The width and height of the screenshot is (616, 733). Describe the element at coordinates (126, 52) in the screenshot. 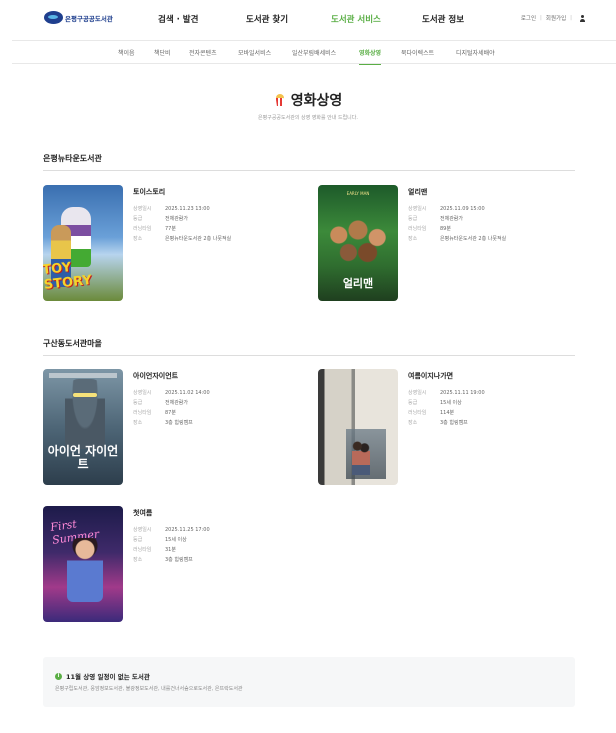

I see `subnav-item: 책이음` at that location.